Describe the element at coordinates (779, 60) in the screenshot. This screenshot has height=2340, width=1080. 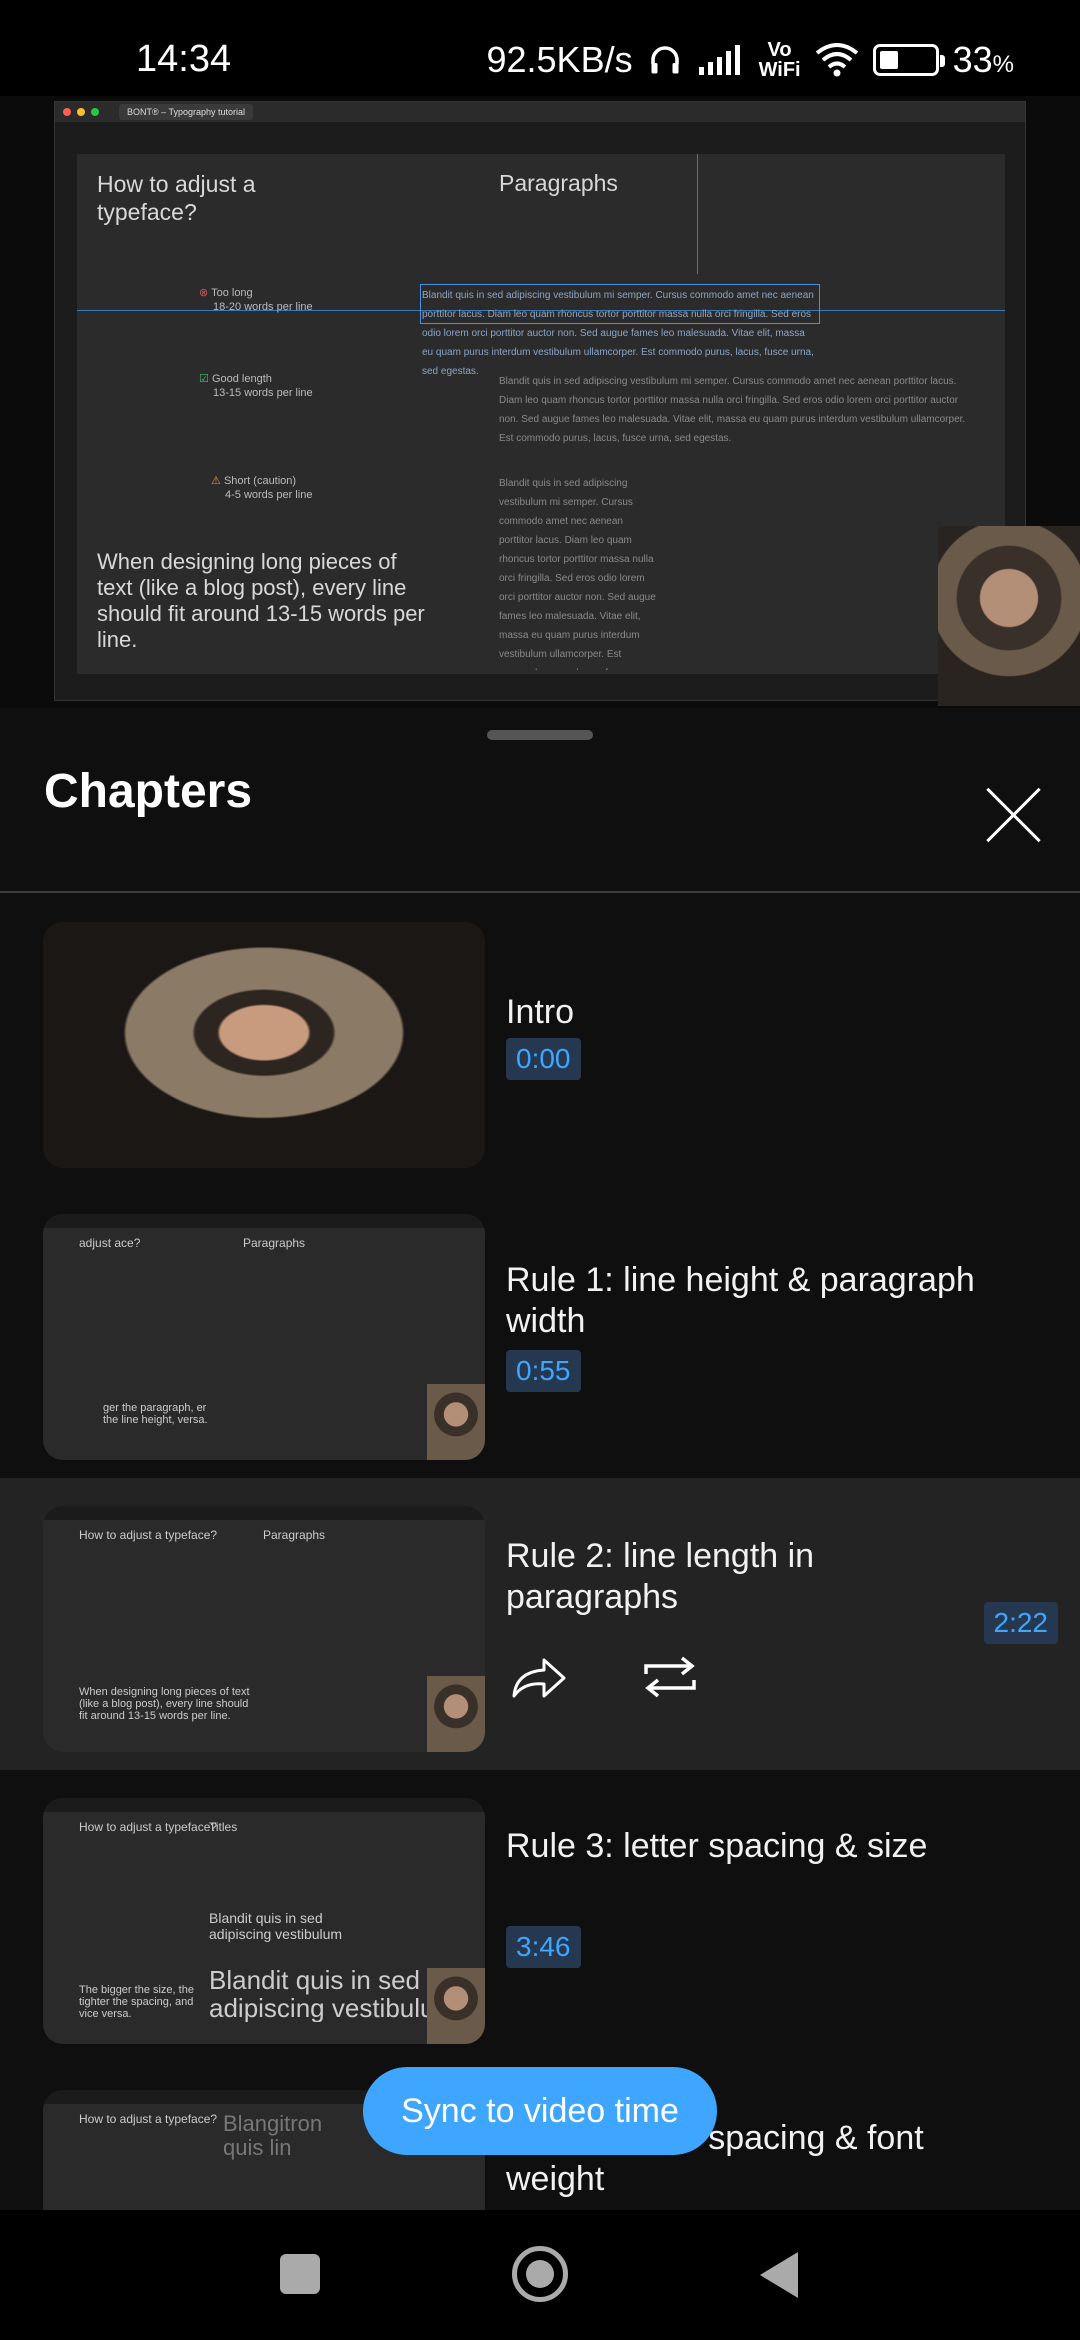
I see `vowifi-icon: Vo WiFi` at that location.